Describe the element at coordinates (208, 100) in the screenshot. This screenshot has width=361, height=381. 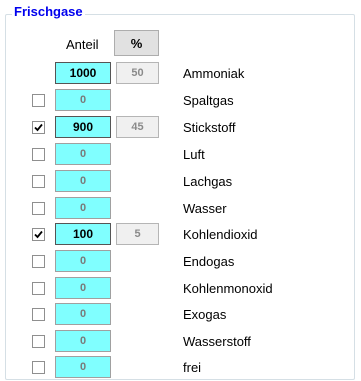
I see `gas-name-label: Spaltgas` at that location.